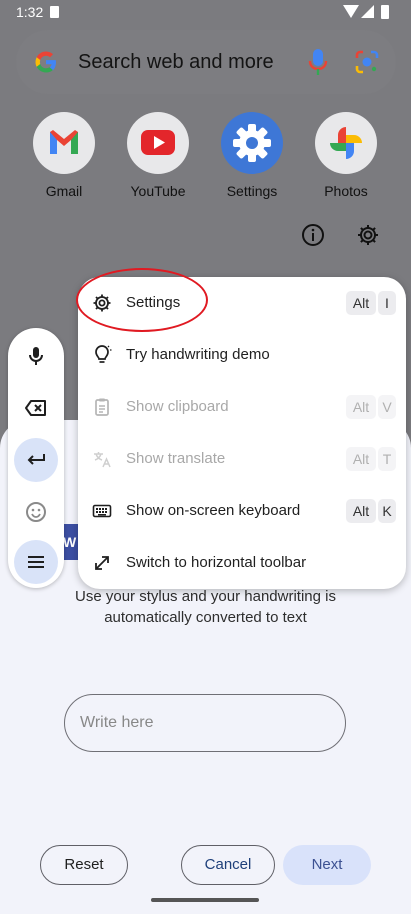  Describe the element at coordinates (205, 13) in the screenshot. I see `status-bar: 1:32` at that location.